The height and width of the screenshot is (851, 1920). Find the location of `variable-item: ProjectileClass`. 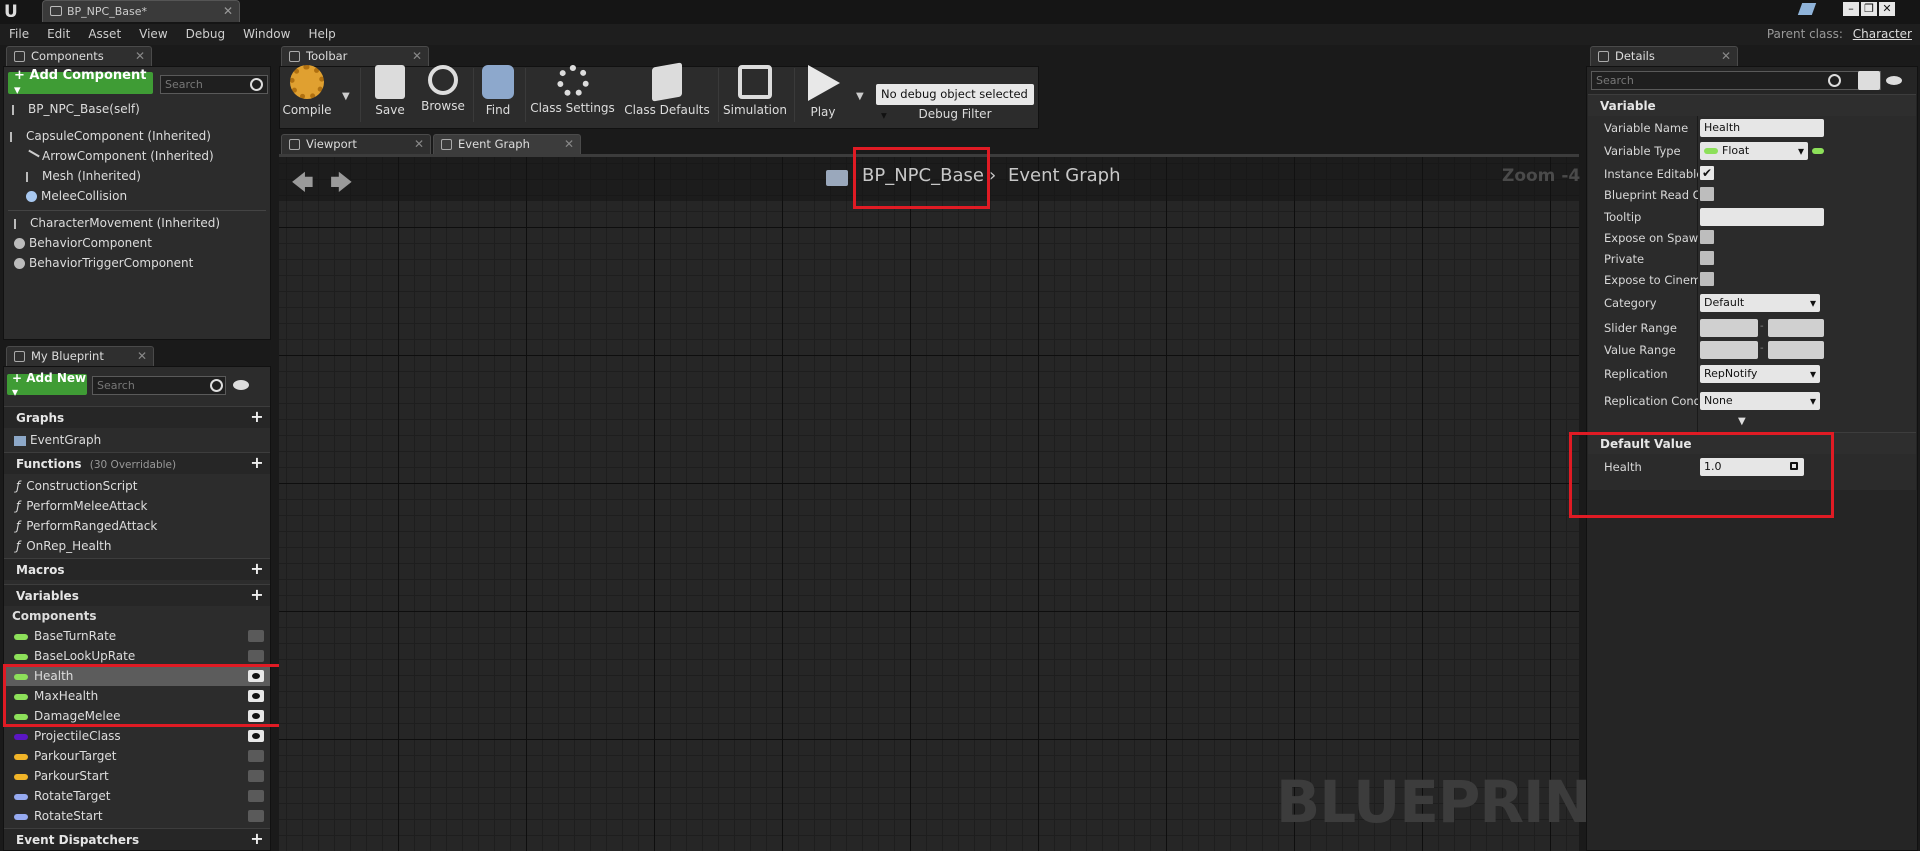

variable-item: ProjectileClass is located at coordinates (137, 736).